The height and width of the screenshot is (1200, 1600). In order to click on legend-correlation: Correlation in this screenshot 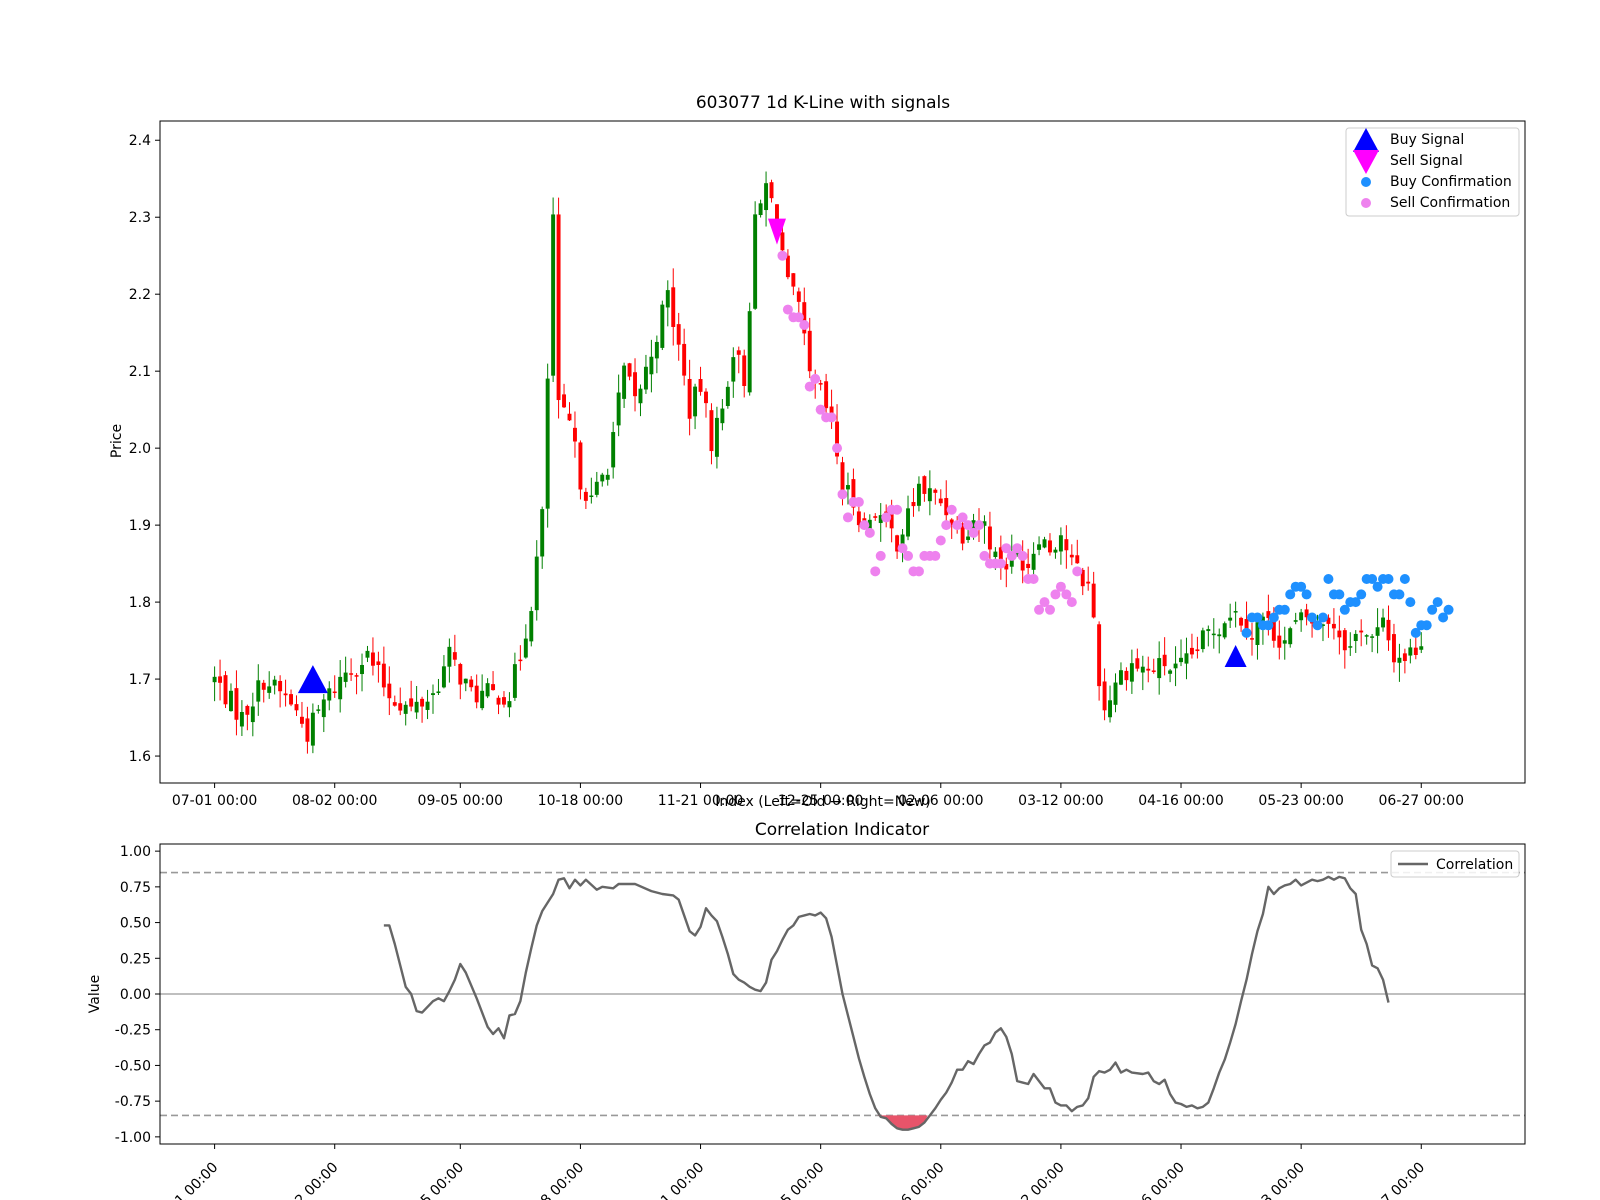, I will do `click(1474, 865)`.